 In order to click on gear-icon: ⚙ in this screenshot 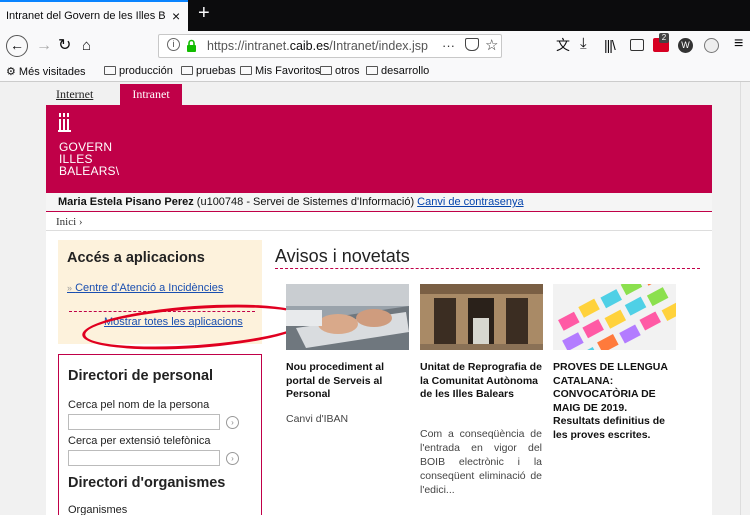, I will do `click(12, 72)`.